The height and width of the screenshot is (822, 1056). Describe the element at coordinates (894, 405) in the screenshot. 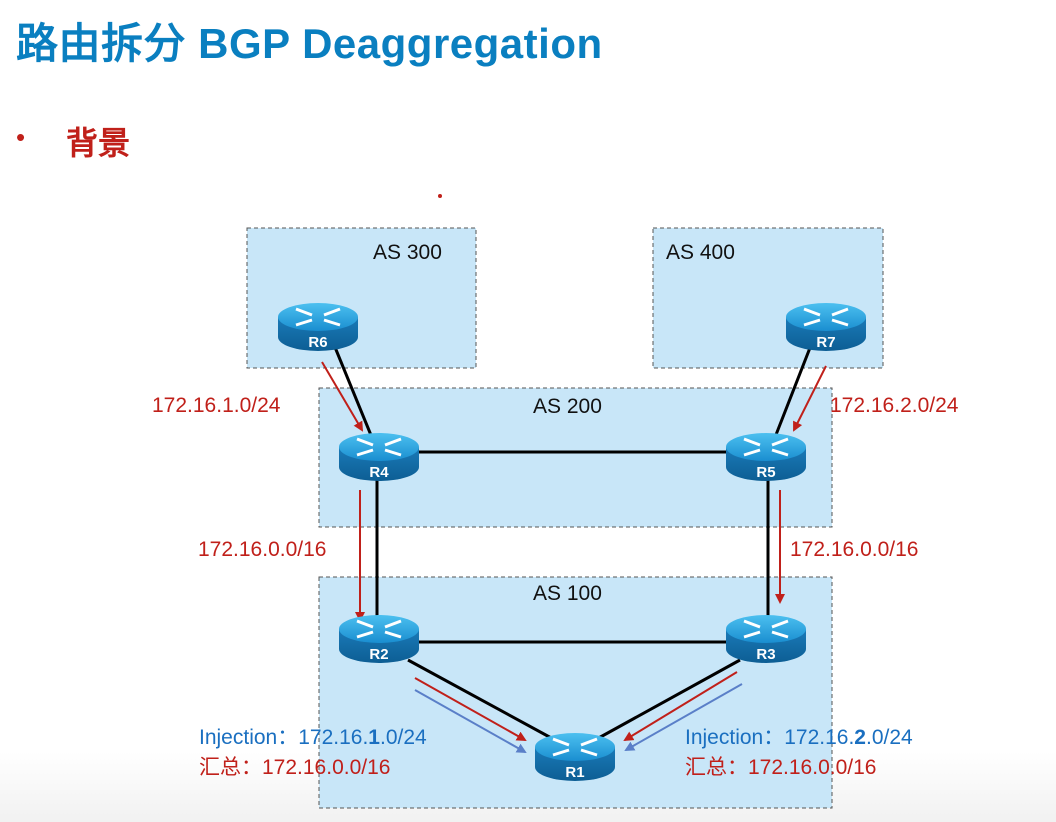

I see `route-label-r7-r5: 172.16.2.0/24` at that location.